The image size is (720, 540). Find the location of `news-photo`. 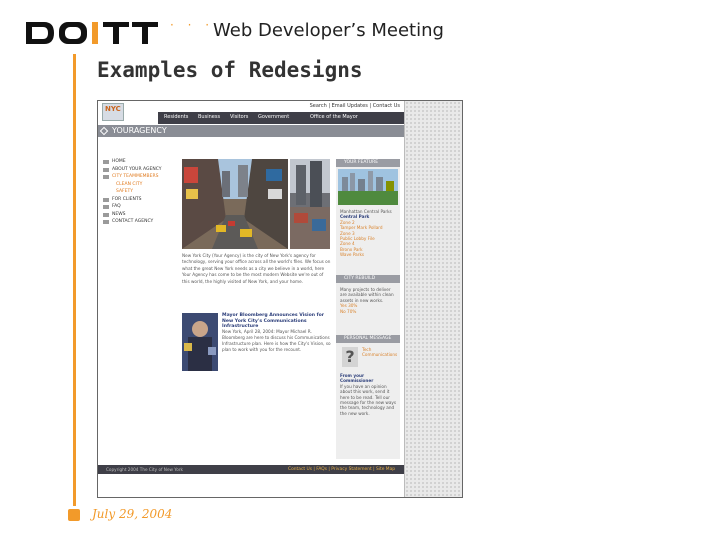

news-photo is located at coordinates (200, 342).